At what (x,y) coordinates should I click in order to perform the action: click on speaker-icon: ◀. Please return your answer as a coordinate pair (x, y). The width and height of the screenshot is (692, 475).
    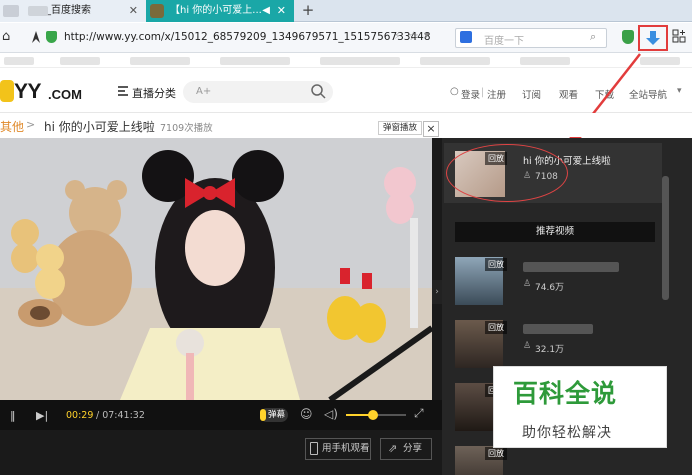
    Looking at the image, I should click on (266, 11).